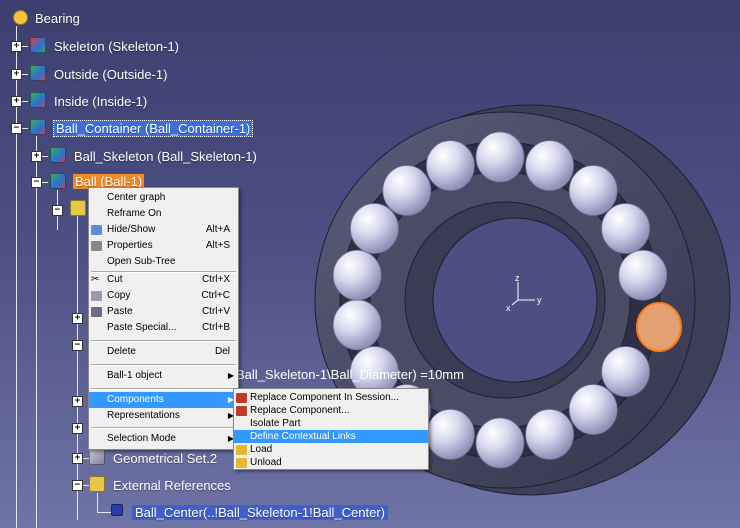  What do you see at coordinates (517, 278) in the screenshot?
I see `compass-z-label: z` at bounding box center [517, 278].